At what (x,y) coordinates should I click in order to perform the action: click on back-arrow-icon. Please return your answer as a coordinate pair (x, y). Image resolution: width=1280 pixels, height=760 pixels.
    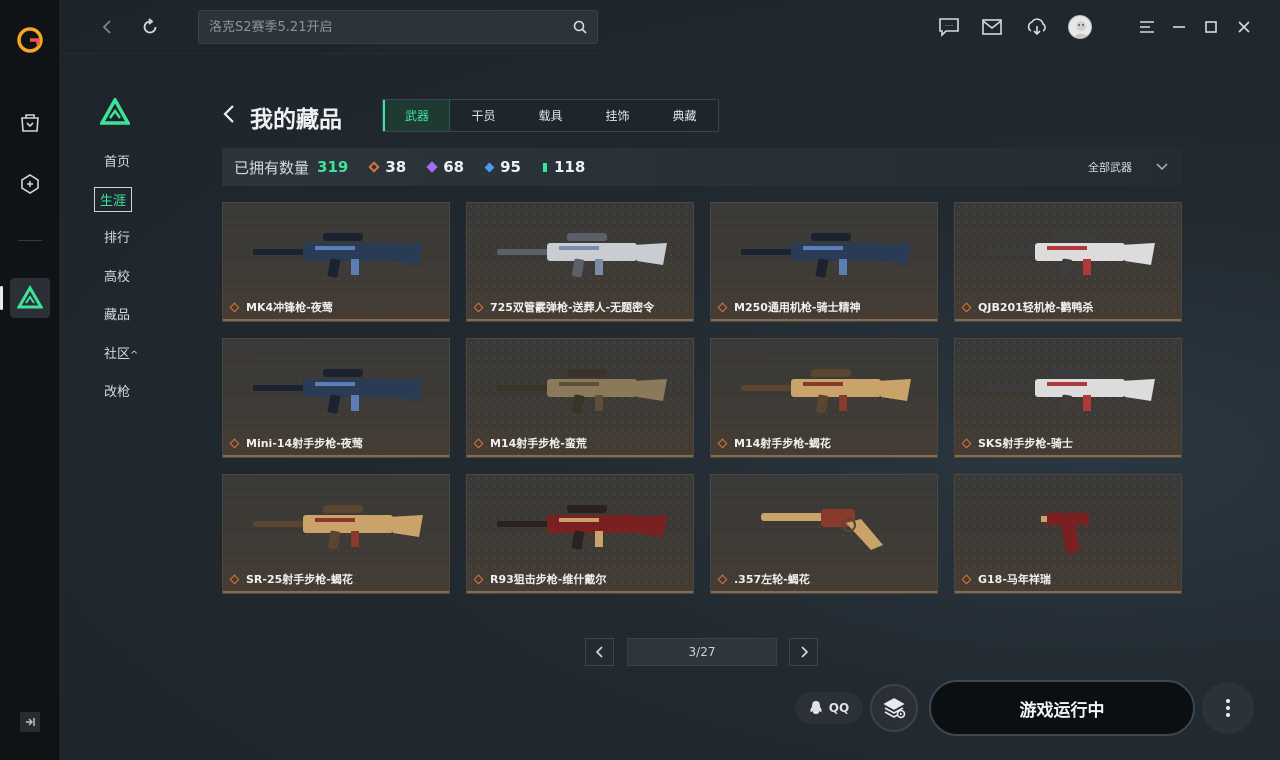
    Looking at the image, I should click on (229, 116).